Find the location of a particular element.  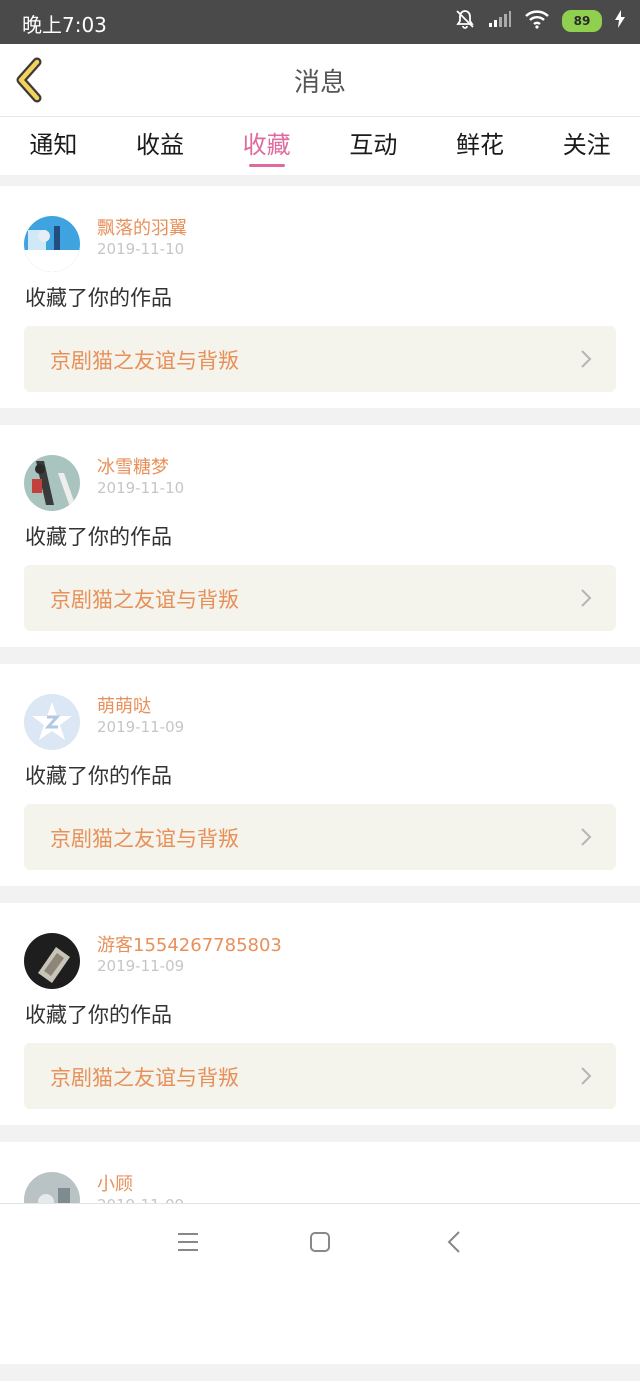

page-title: 消息 is located at coordinates (319, 83).